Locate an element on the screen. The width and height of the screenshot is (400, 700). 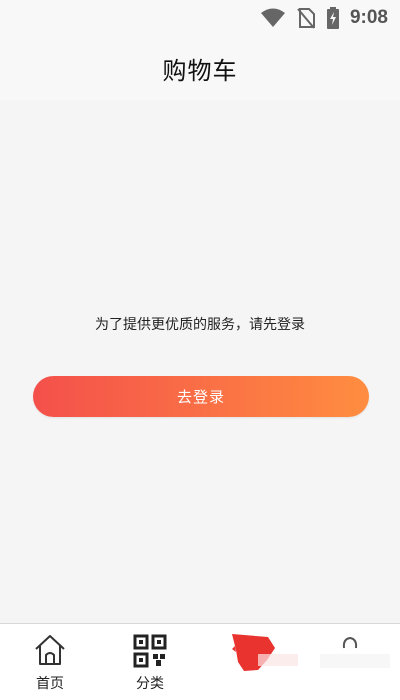
no-sim-icon is located at coordinates (306, 18).